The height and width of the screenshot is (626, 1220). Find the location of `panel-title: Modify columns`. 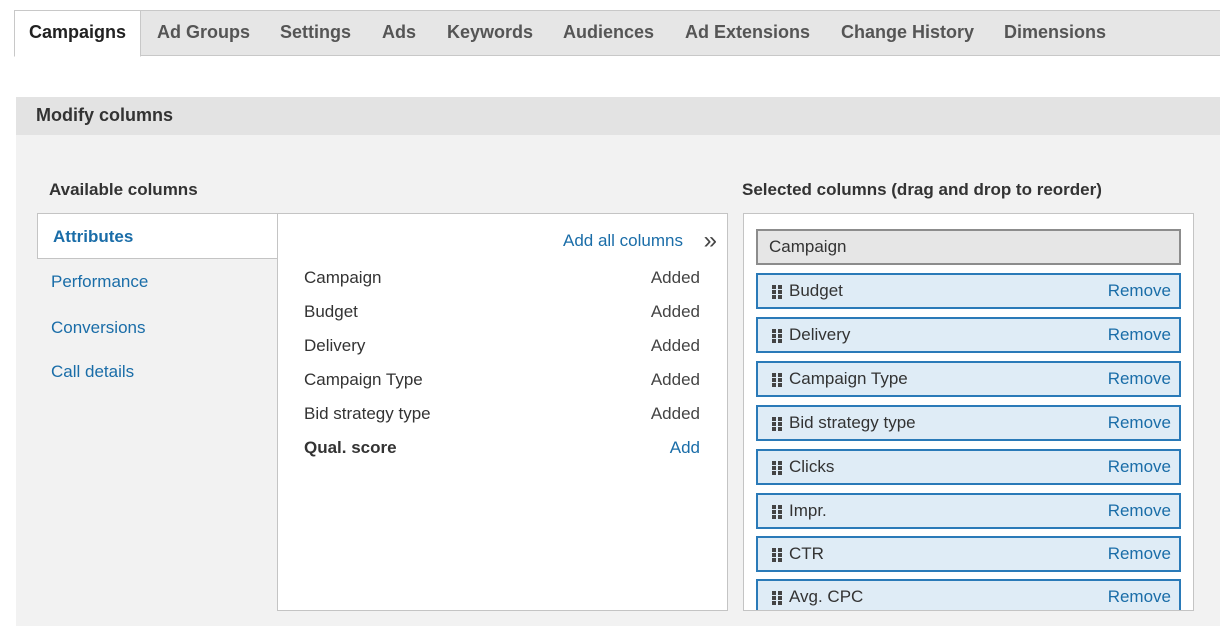

panel-title: Modify columns is located at coordinates (618, 116).